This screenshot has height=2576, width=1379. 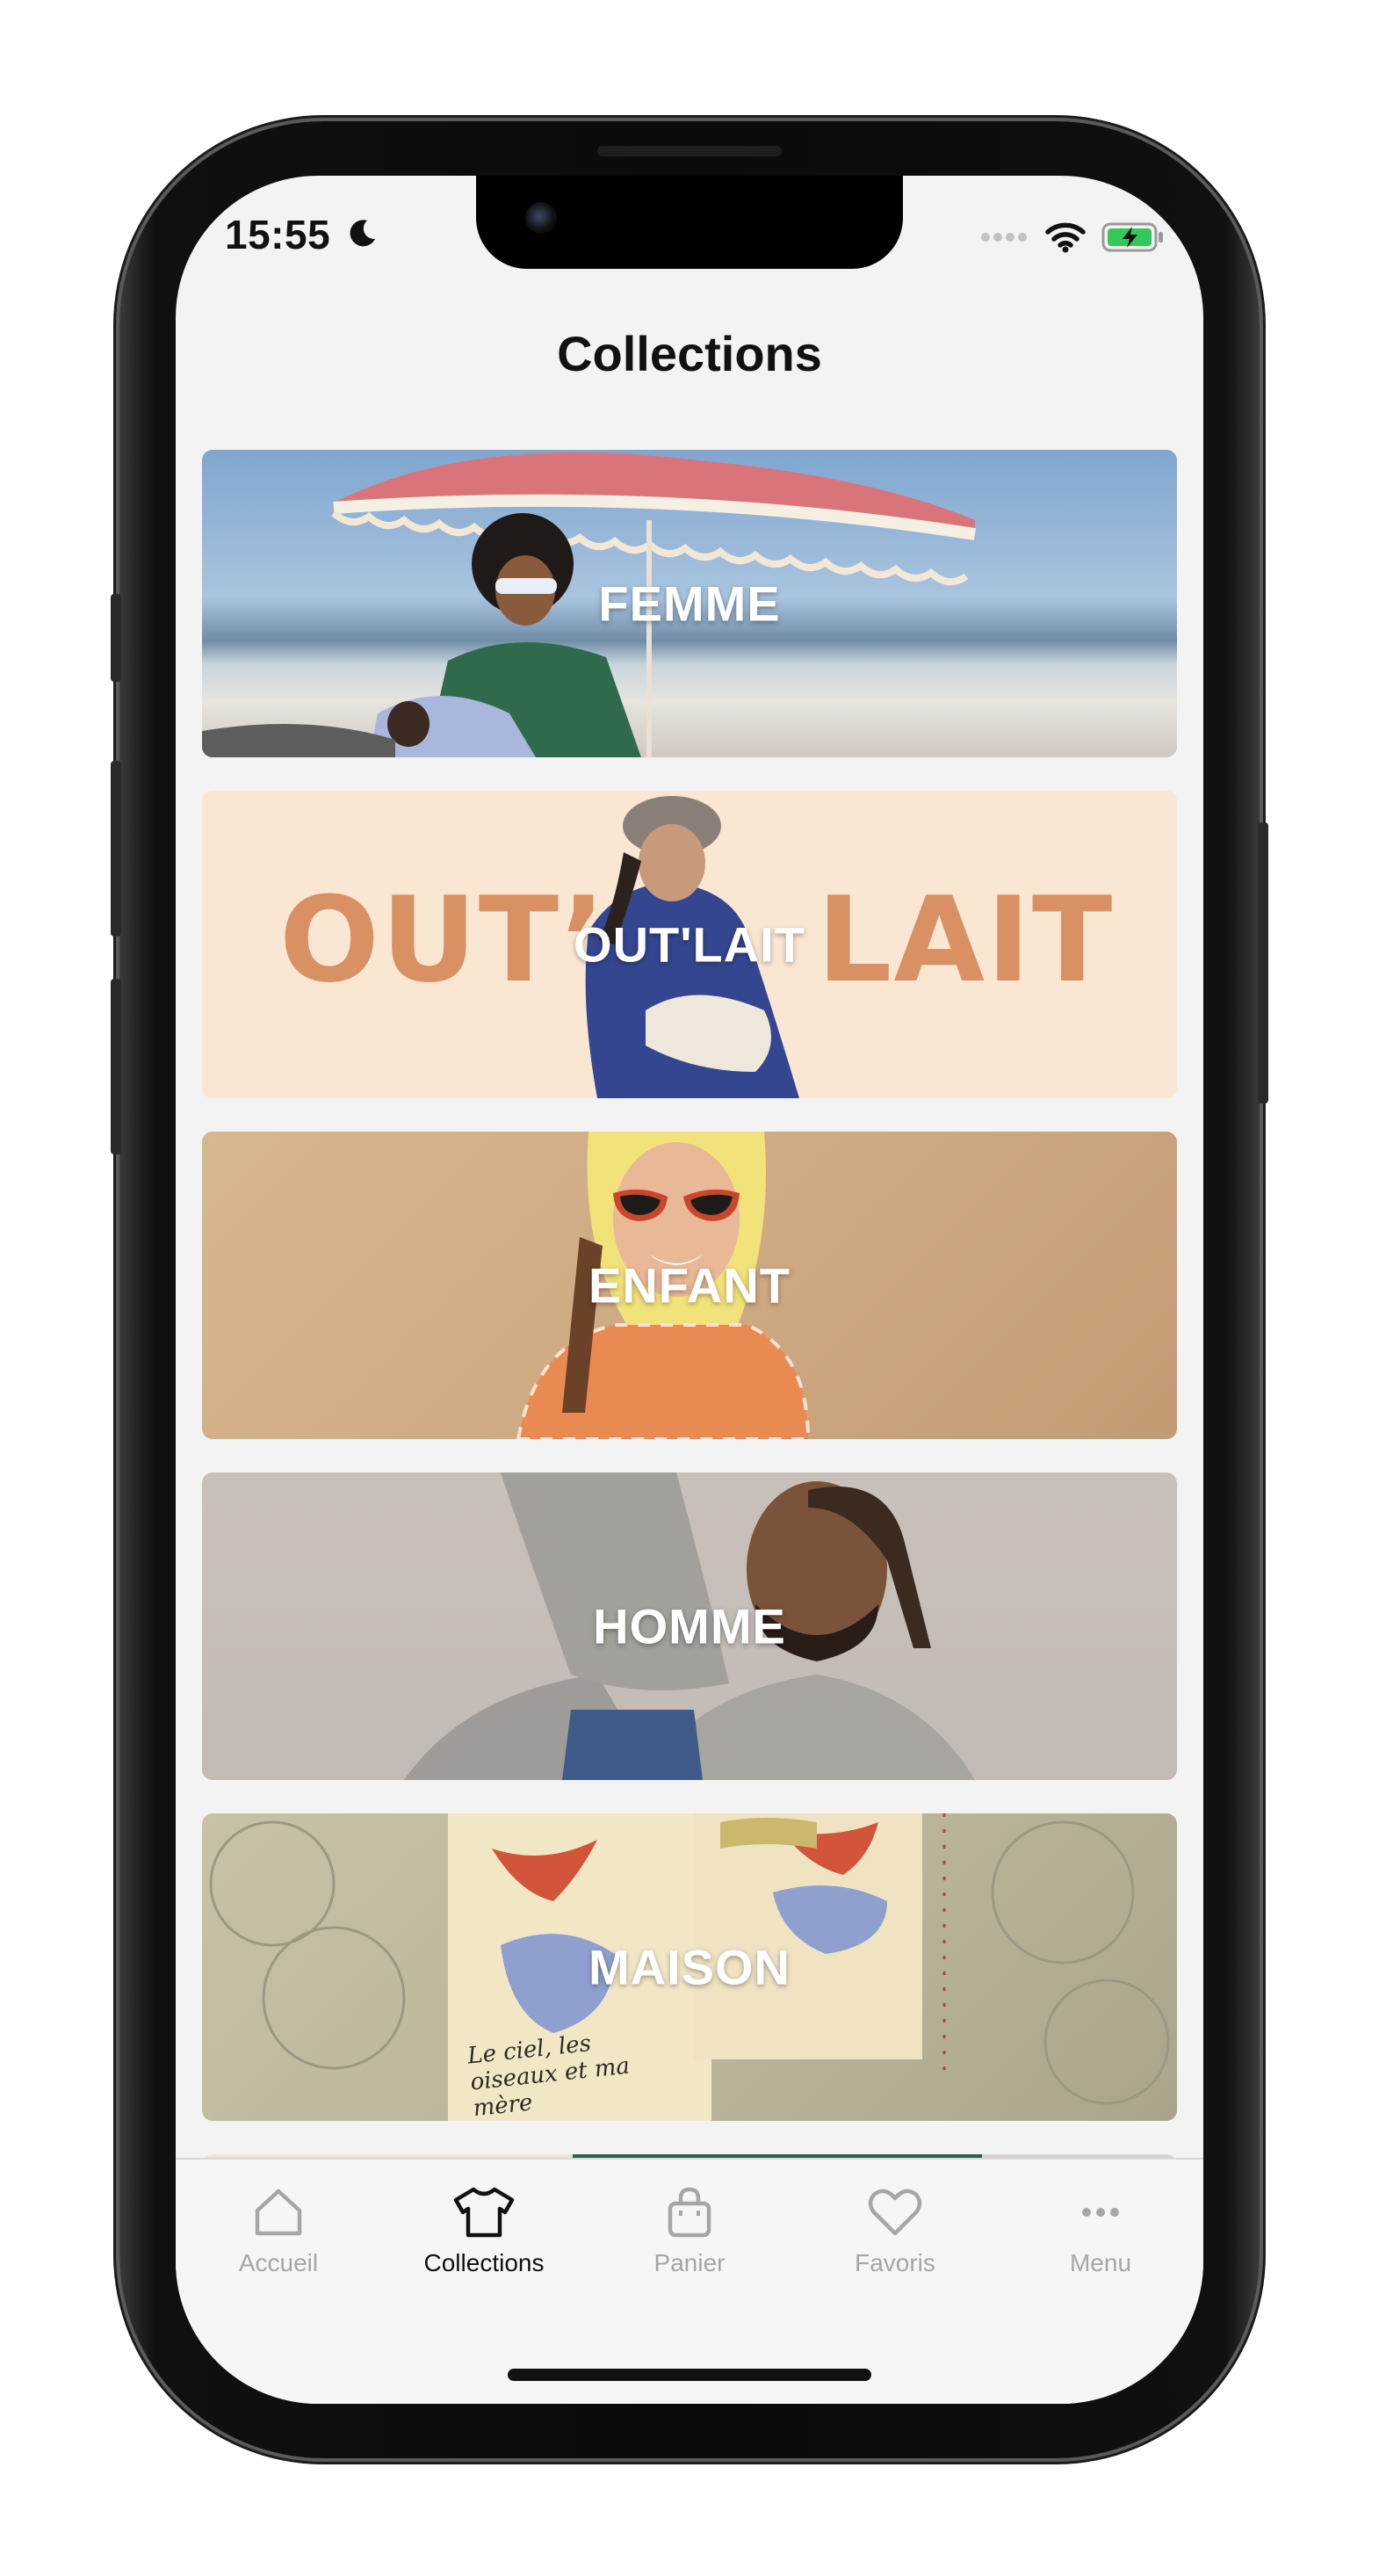 I want to click on collection-card-homme: HOMME, so click(x=689, y=1626).